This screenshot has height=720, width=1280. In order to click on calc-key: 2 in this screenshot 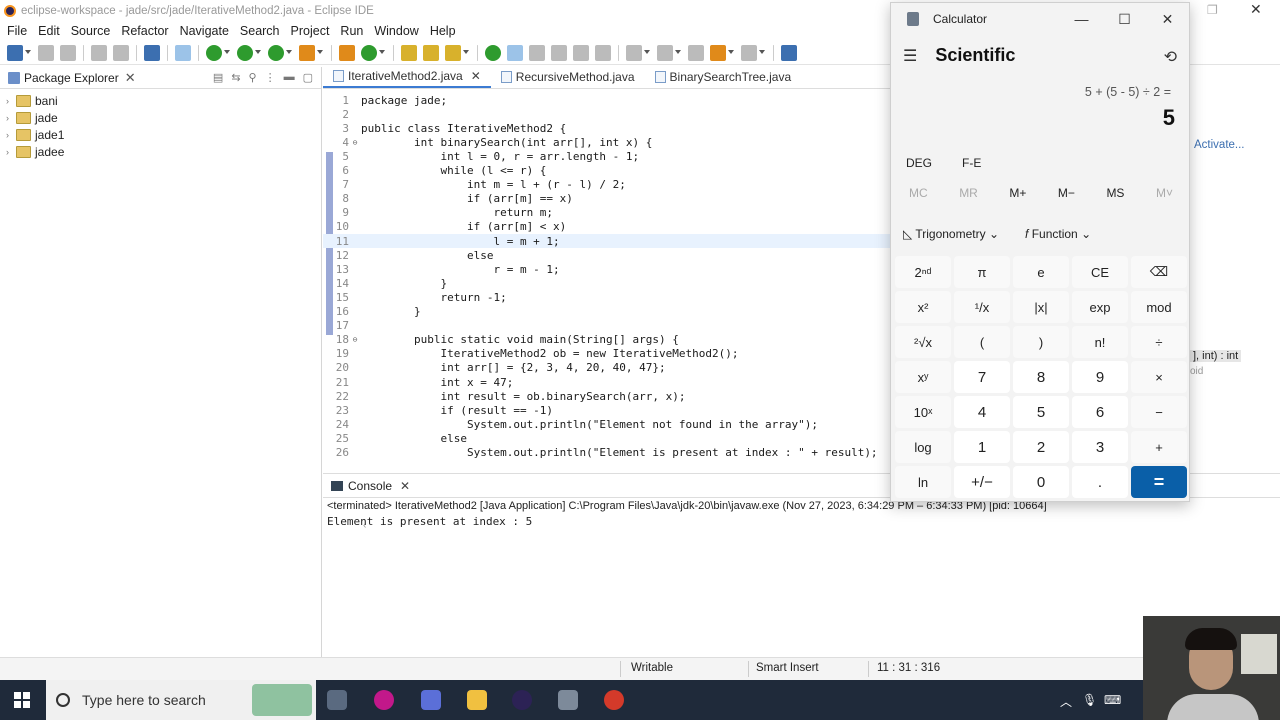, I will do `click(1041, 447)`.